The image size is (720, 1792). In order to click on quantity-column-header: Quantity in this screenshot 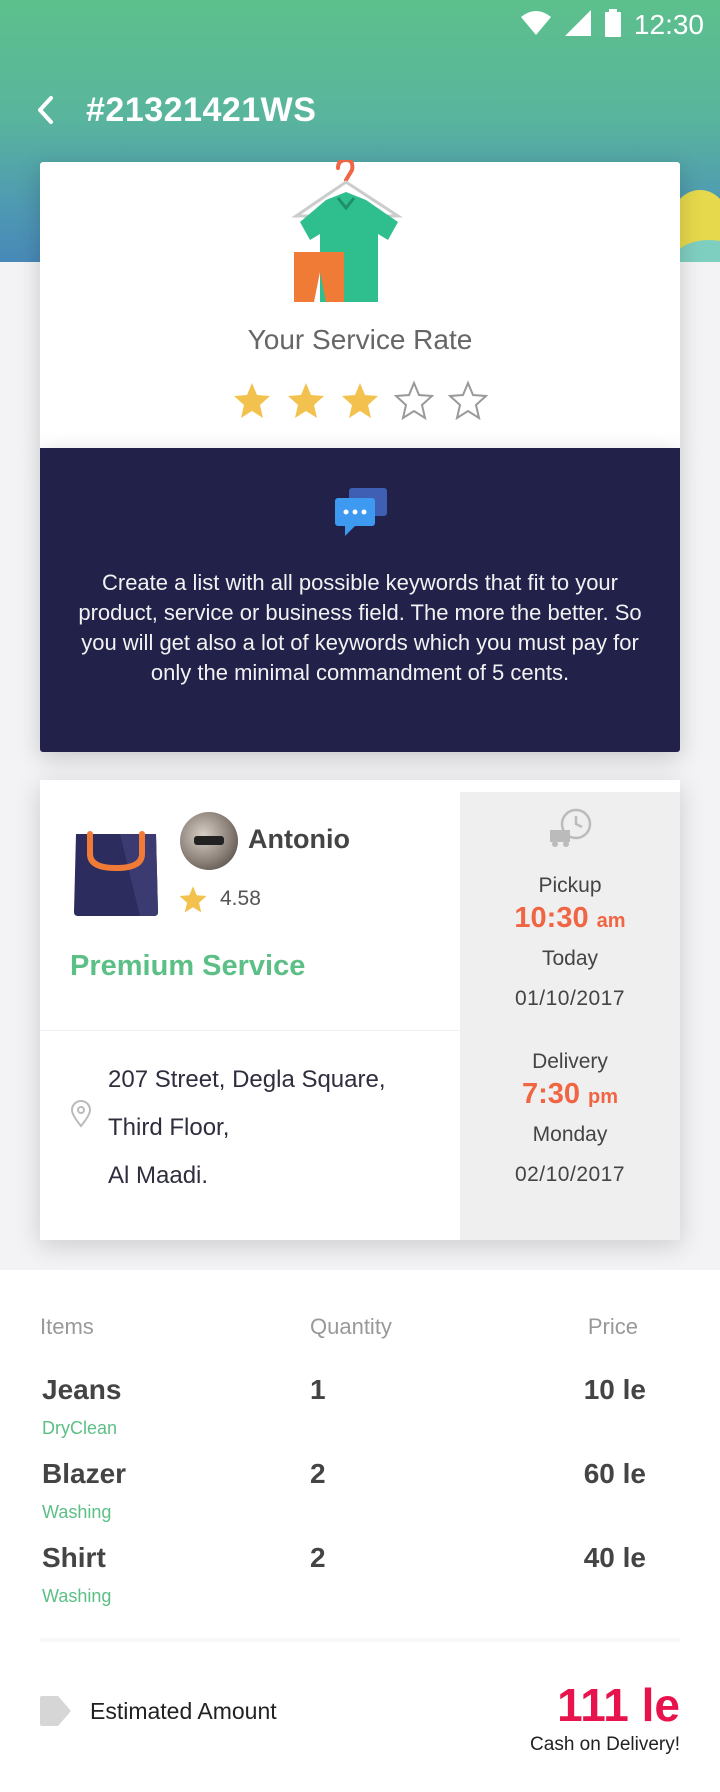, I will do `click(351, 1326)`.